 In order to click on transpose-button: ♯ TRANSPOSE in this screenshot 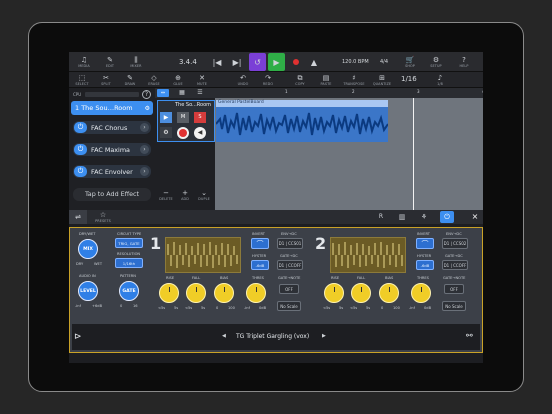, I will do `click(354, 80)`.